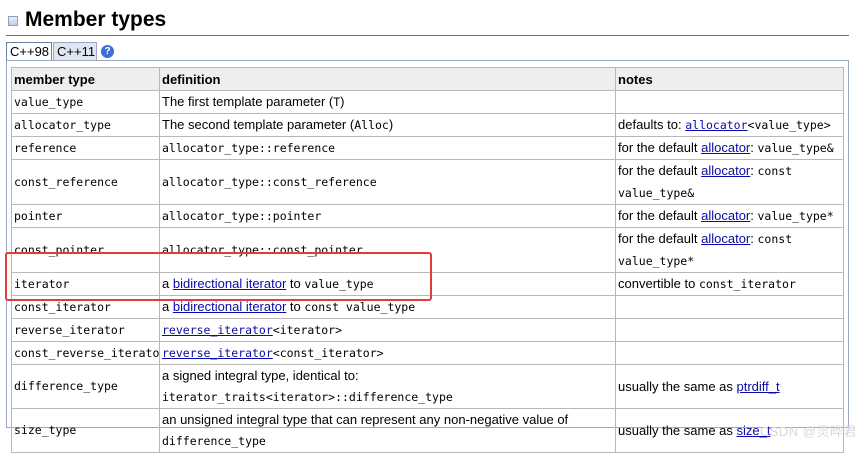 The image size is (865, 453). What do you see at coordinates (387, 102) in the screenshot?
I see `cell-definition: The first template parameter (T)` at bounding box center [387, 102].